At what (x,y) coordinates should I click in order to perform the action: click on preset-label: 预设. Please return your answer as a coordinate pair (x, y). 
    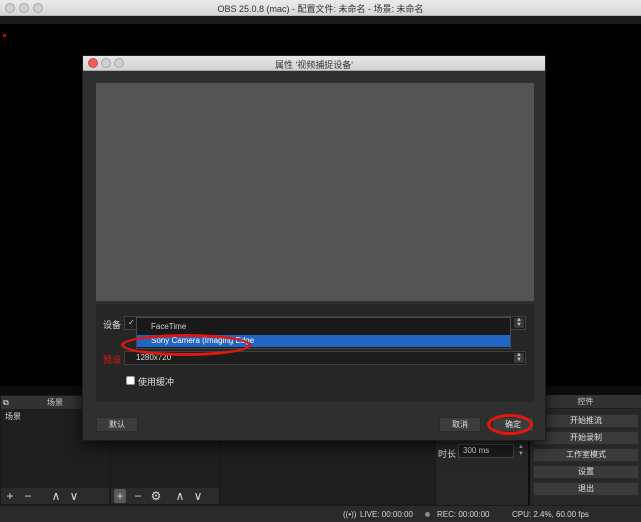
    Looking at the image, I should click on (112, 360).